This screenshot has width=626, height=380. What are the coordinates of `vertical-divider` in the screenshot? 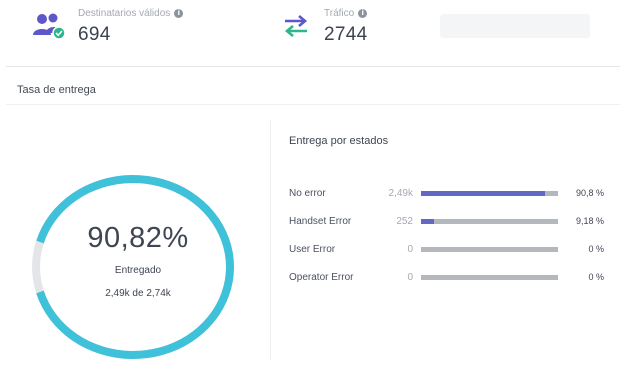 It's located at (270, 240).